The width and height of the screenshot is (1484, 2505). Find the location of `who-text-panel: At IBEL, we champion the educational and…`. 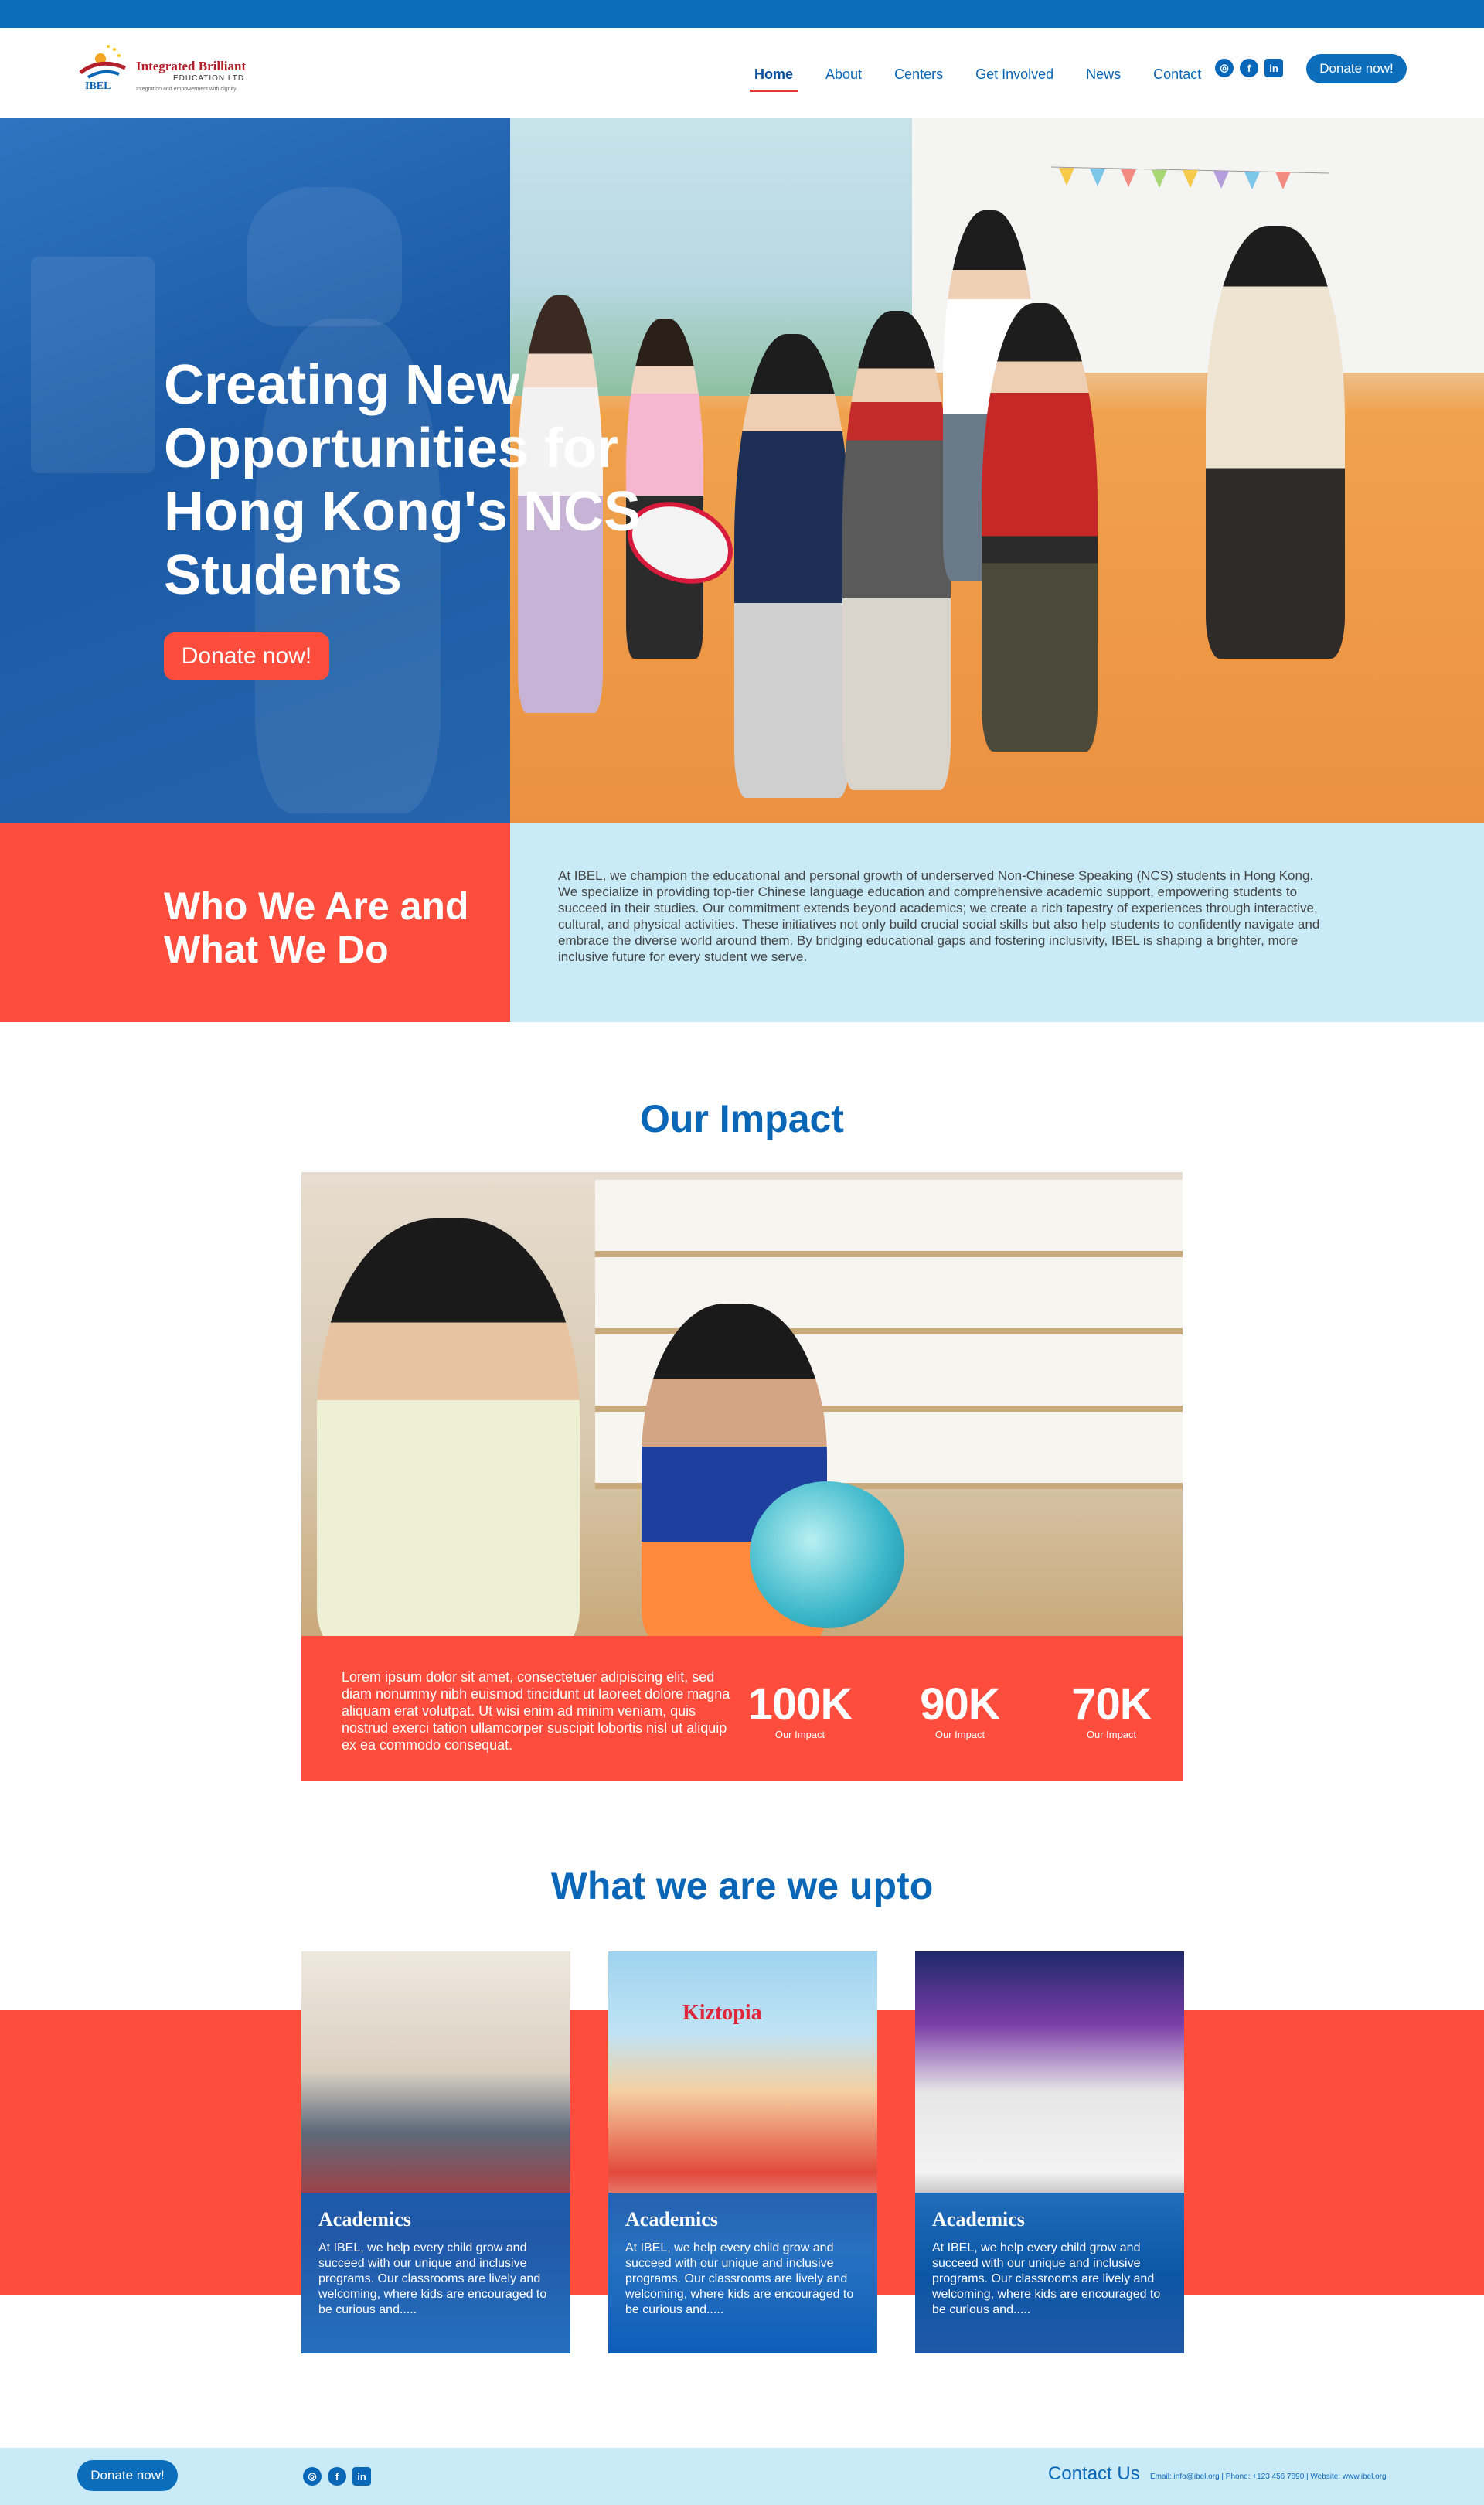

who-text-panel: At IBEL, we champion the educational and… is located at coordinates (997, 922).